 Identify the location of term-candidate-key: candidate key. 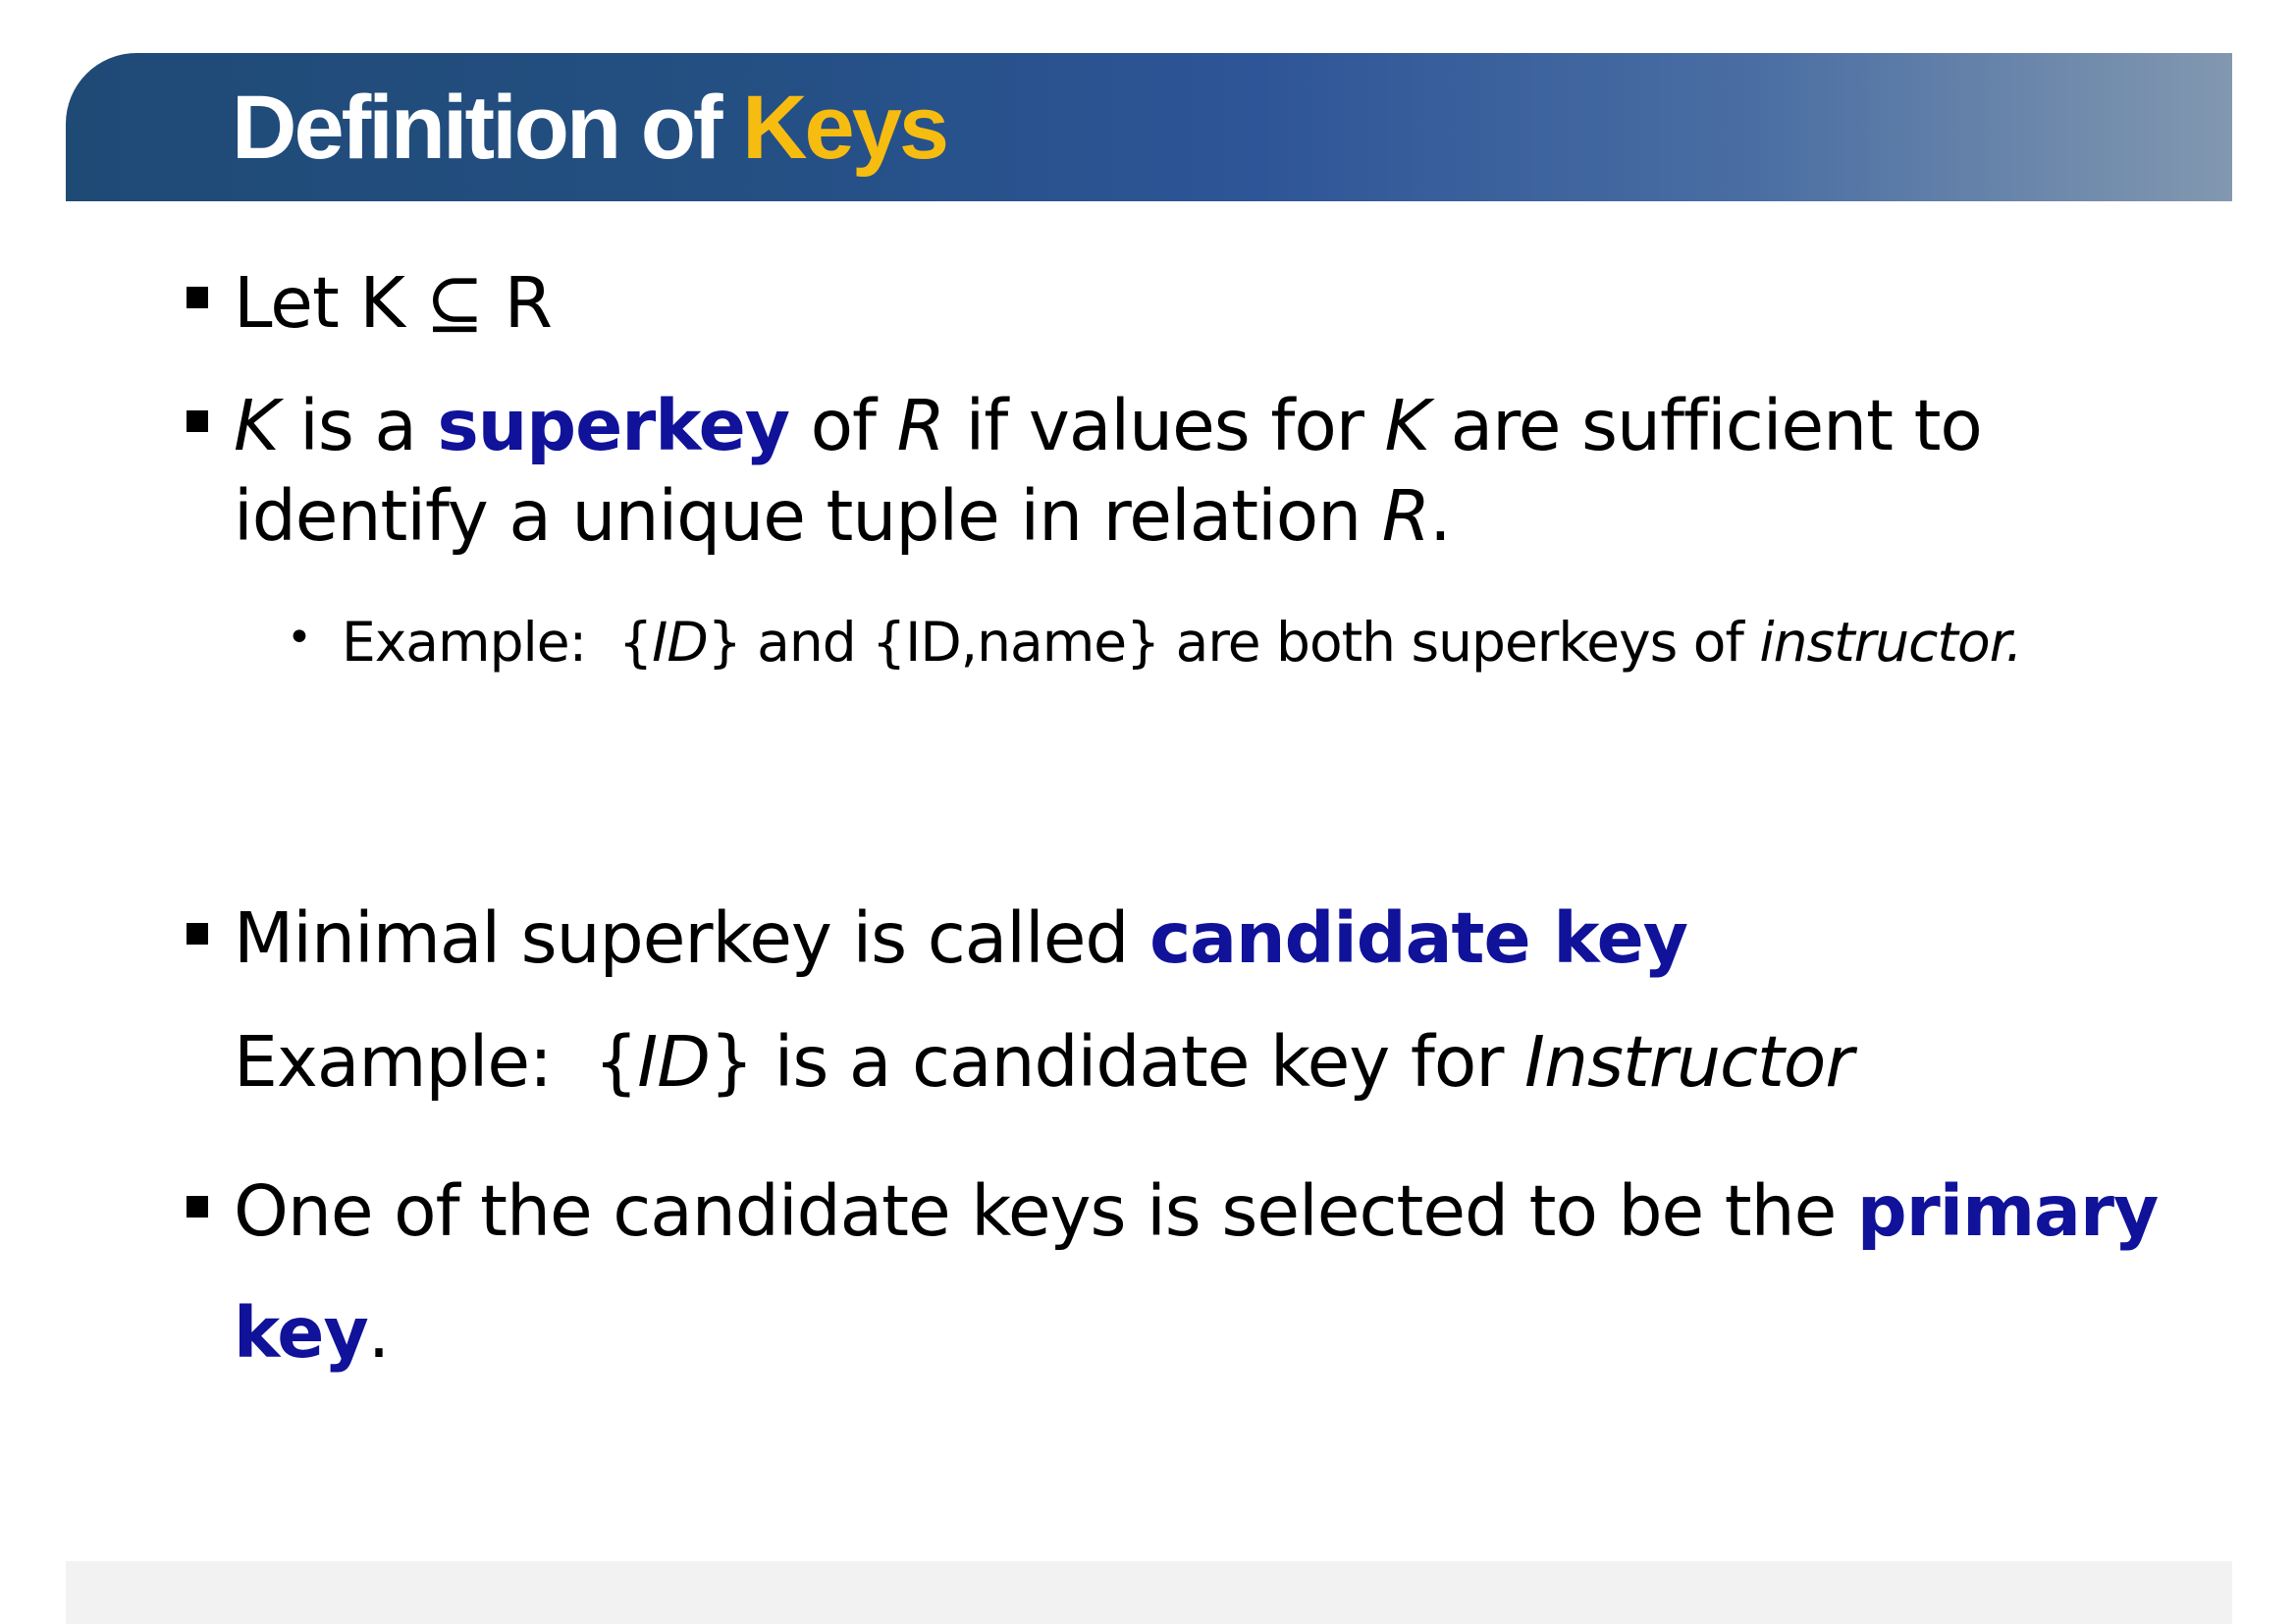
(1418, 938).